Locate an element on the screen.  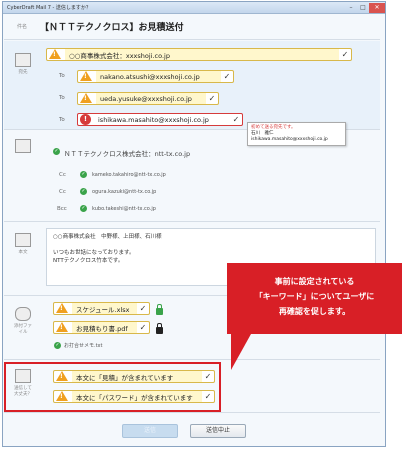
to-recipient-3: ! ishikawa.masahito@xxxshoji.co.jp ✓ is located at coordinates (160, 119).